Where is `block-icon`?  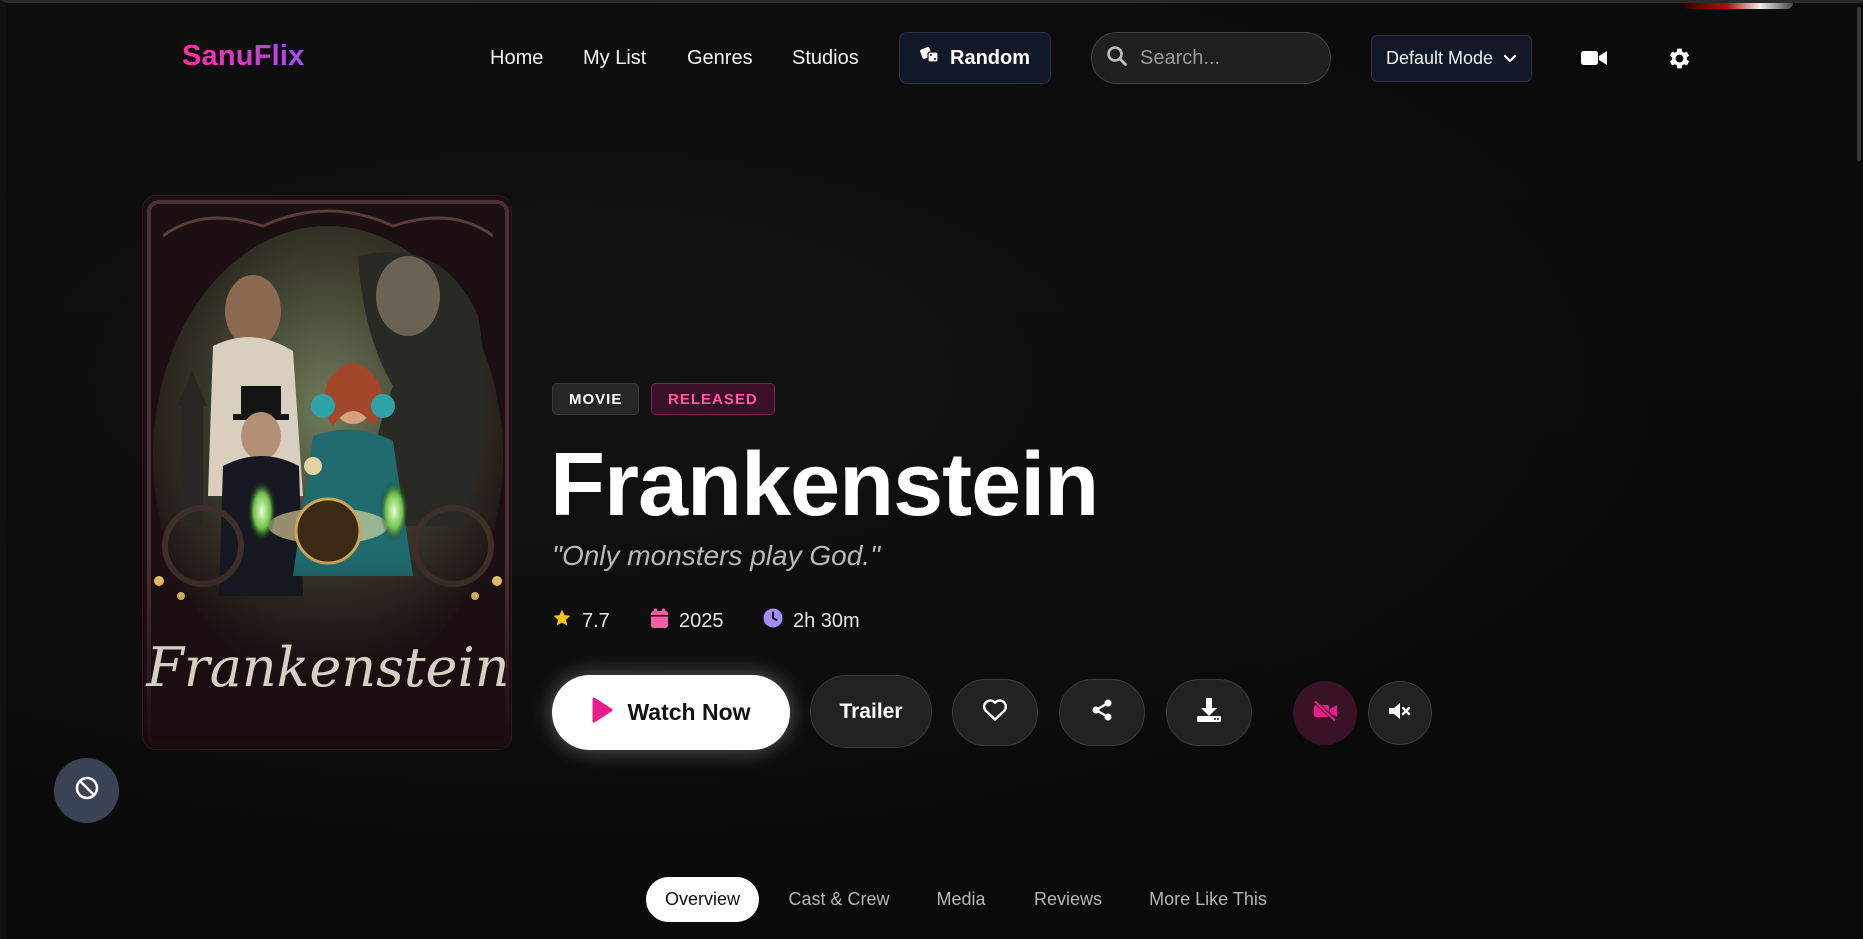 block-icon is located at coordinates (87, 790).